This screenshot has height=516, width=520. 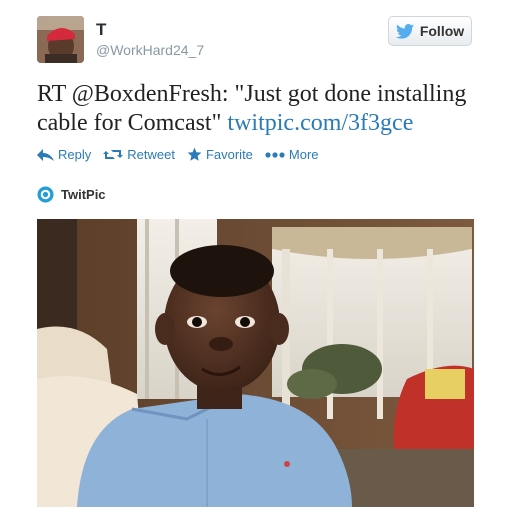 I want to click on favorite-label: Favorite, so click(x=229, y=154).